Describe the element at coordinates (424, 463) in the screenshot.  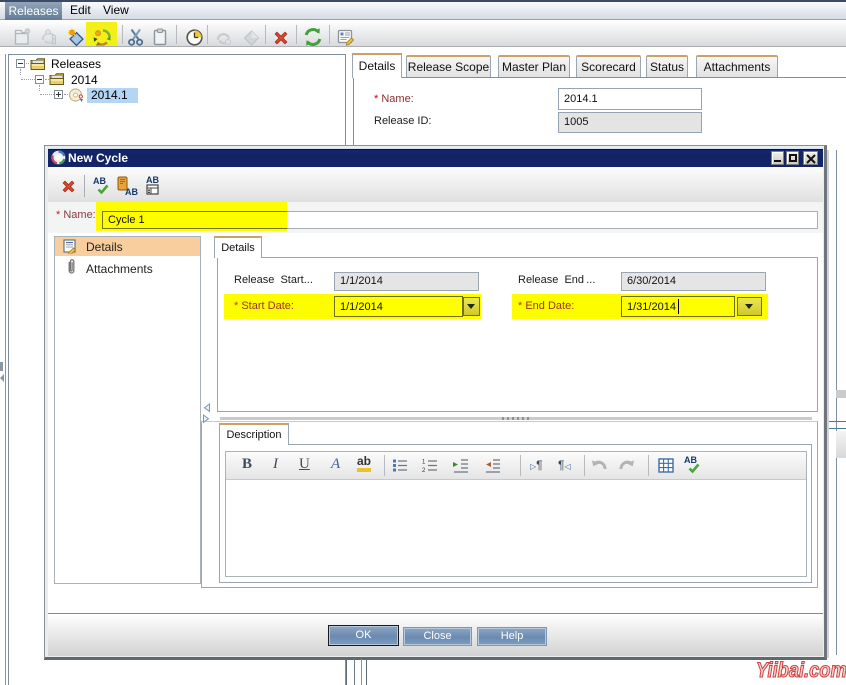
I see `svg-text: 1` at that location.